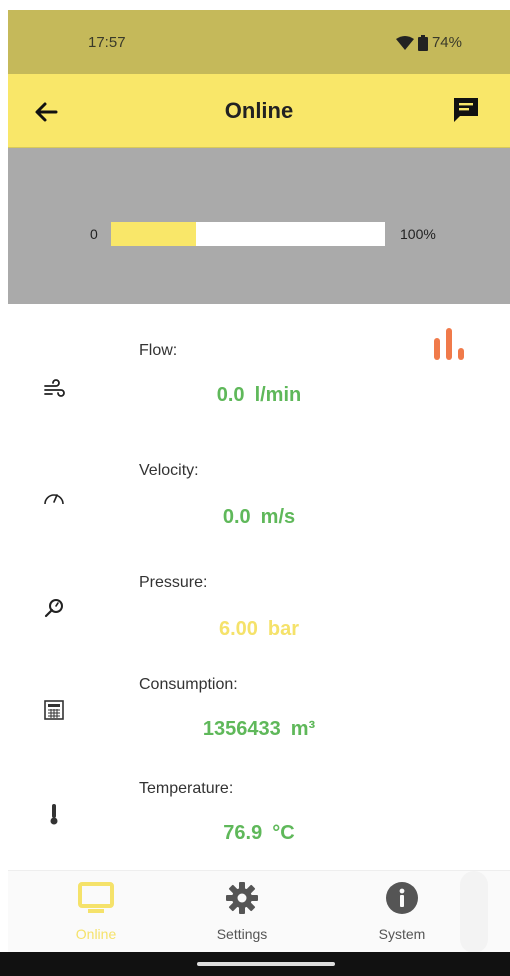 The image size is (510, 976). I want to click on nav-scroll-handle, so click(474, 912).